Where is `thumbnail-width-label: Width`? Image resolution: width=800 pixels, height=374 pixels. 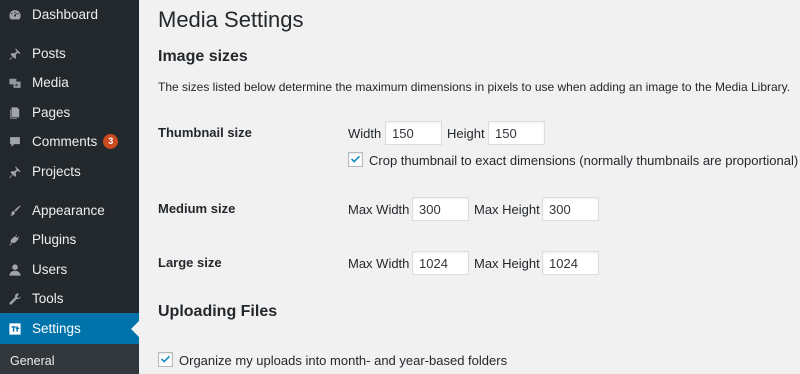
thumbnail-width-label: Width is located at coordinates (365, 133).